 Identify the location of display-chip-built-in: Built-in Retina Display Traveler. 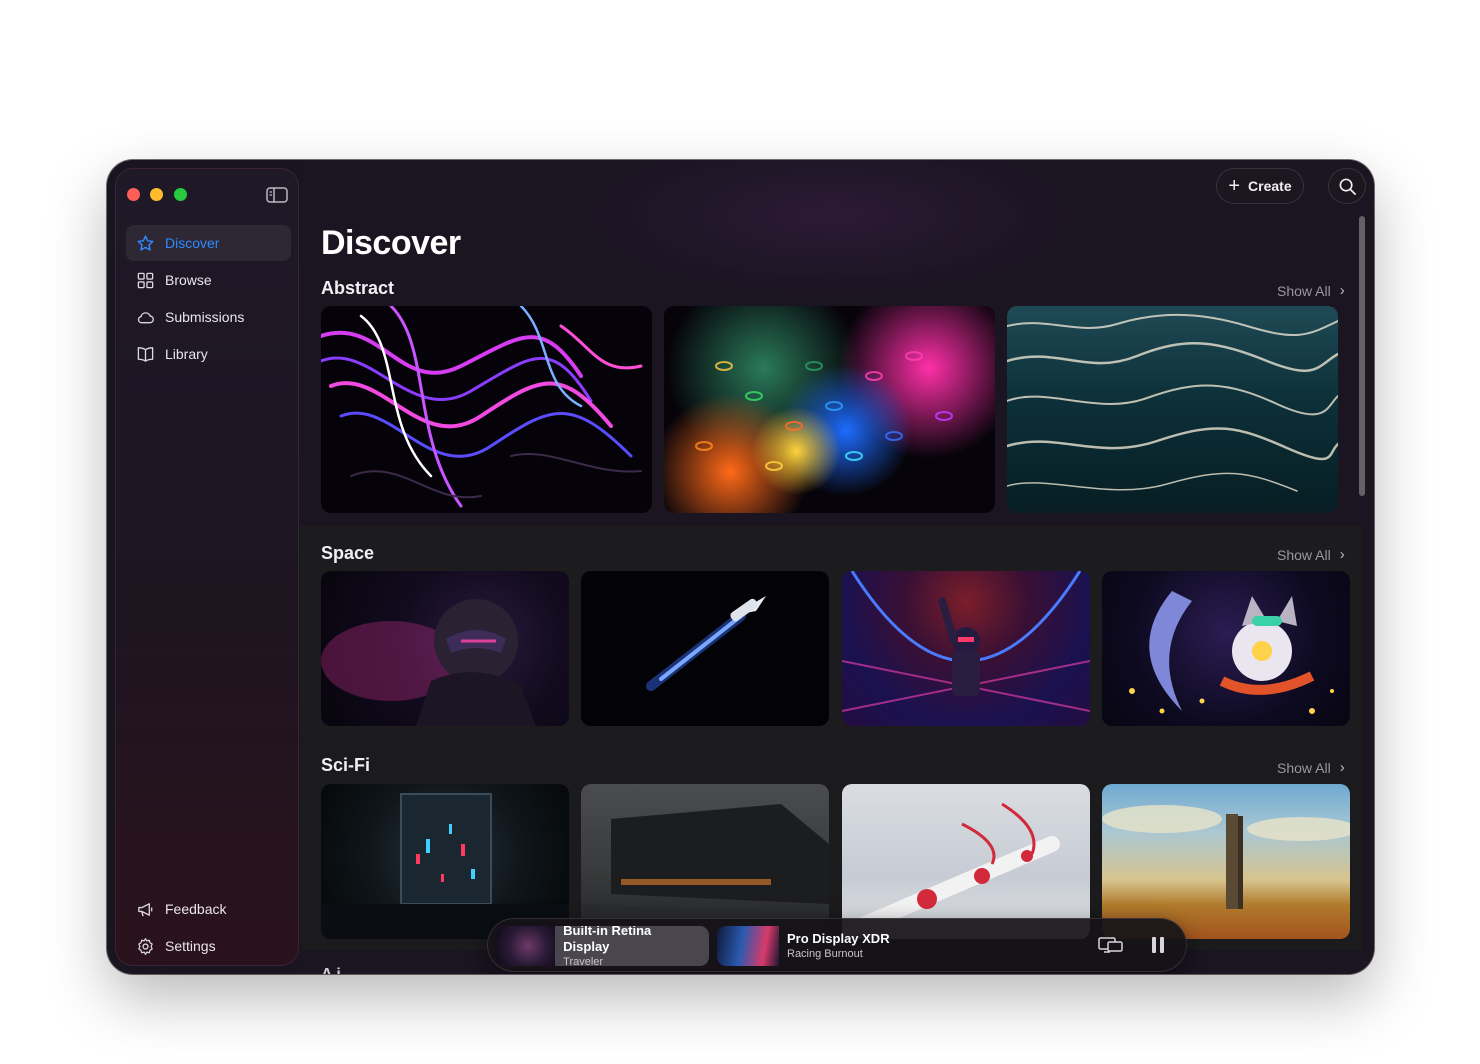
(602, 946).